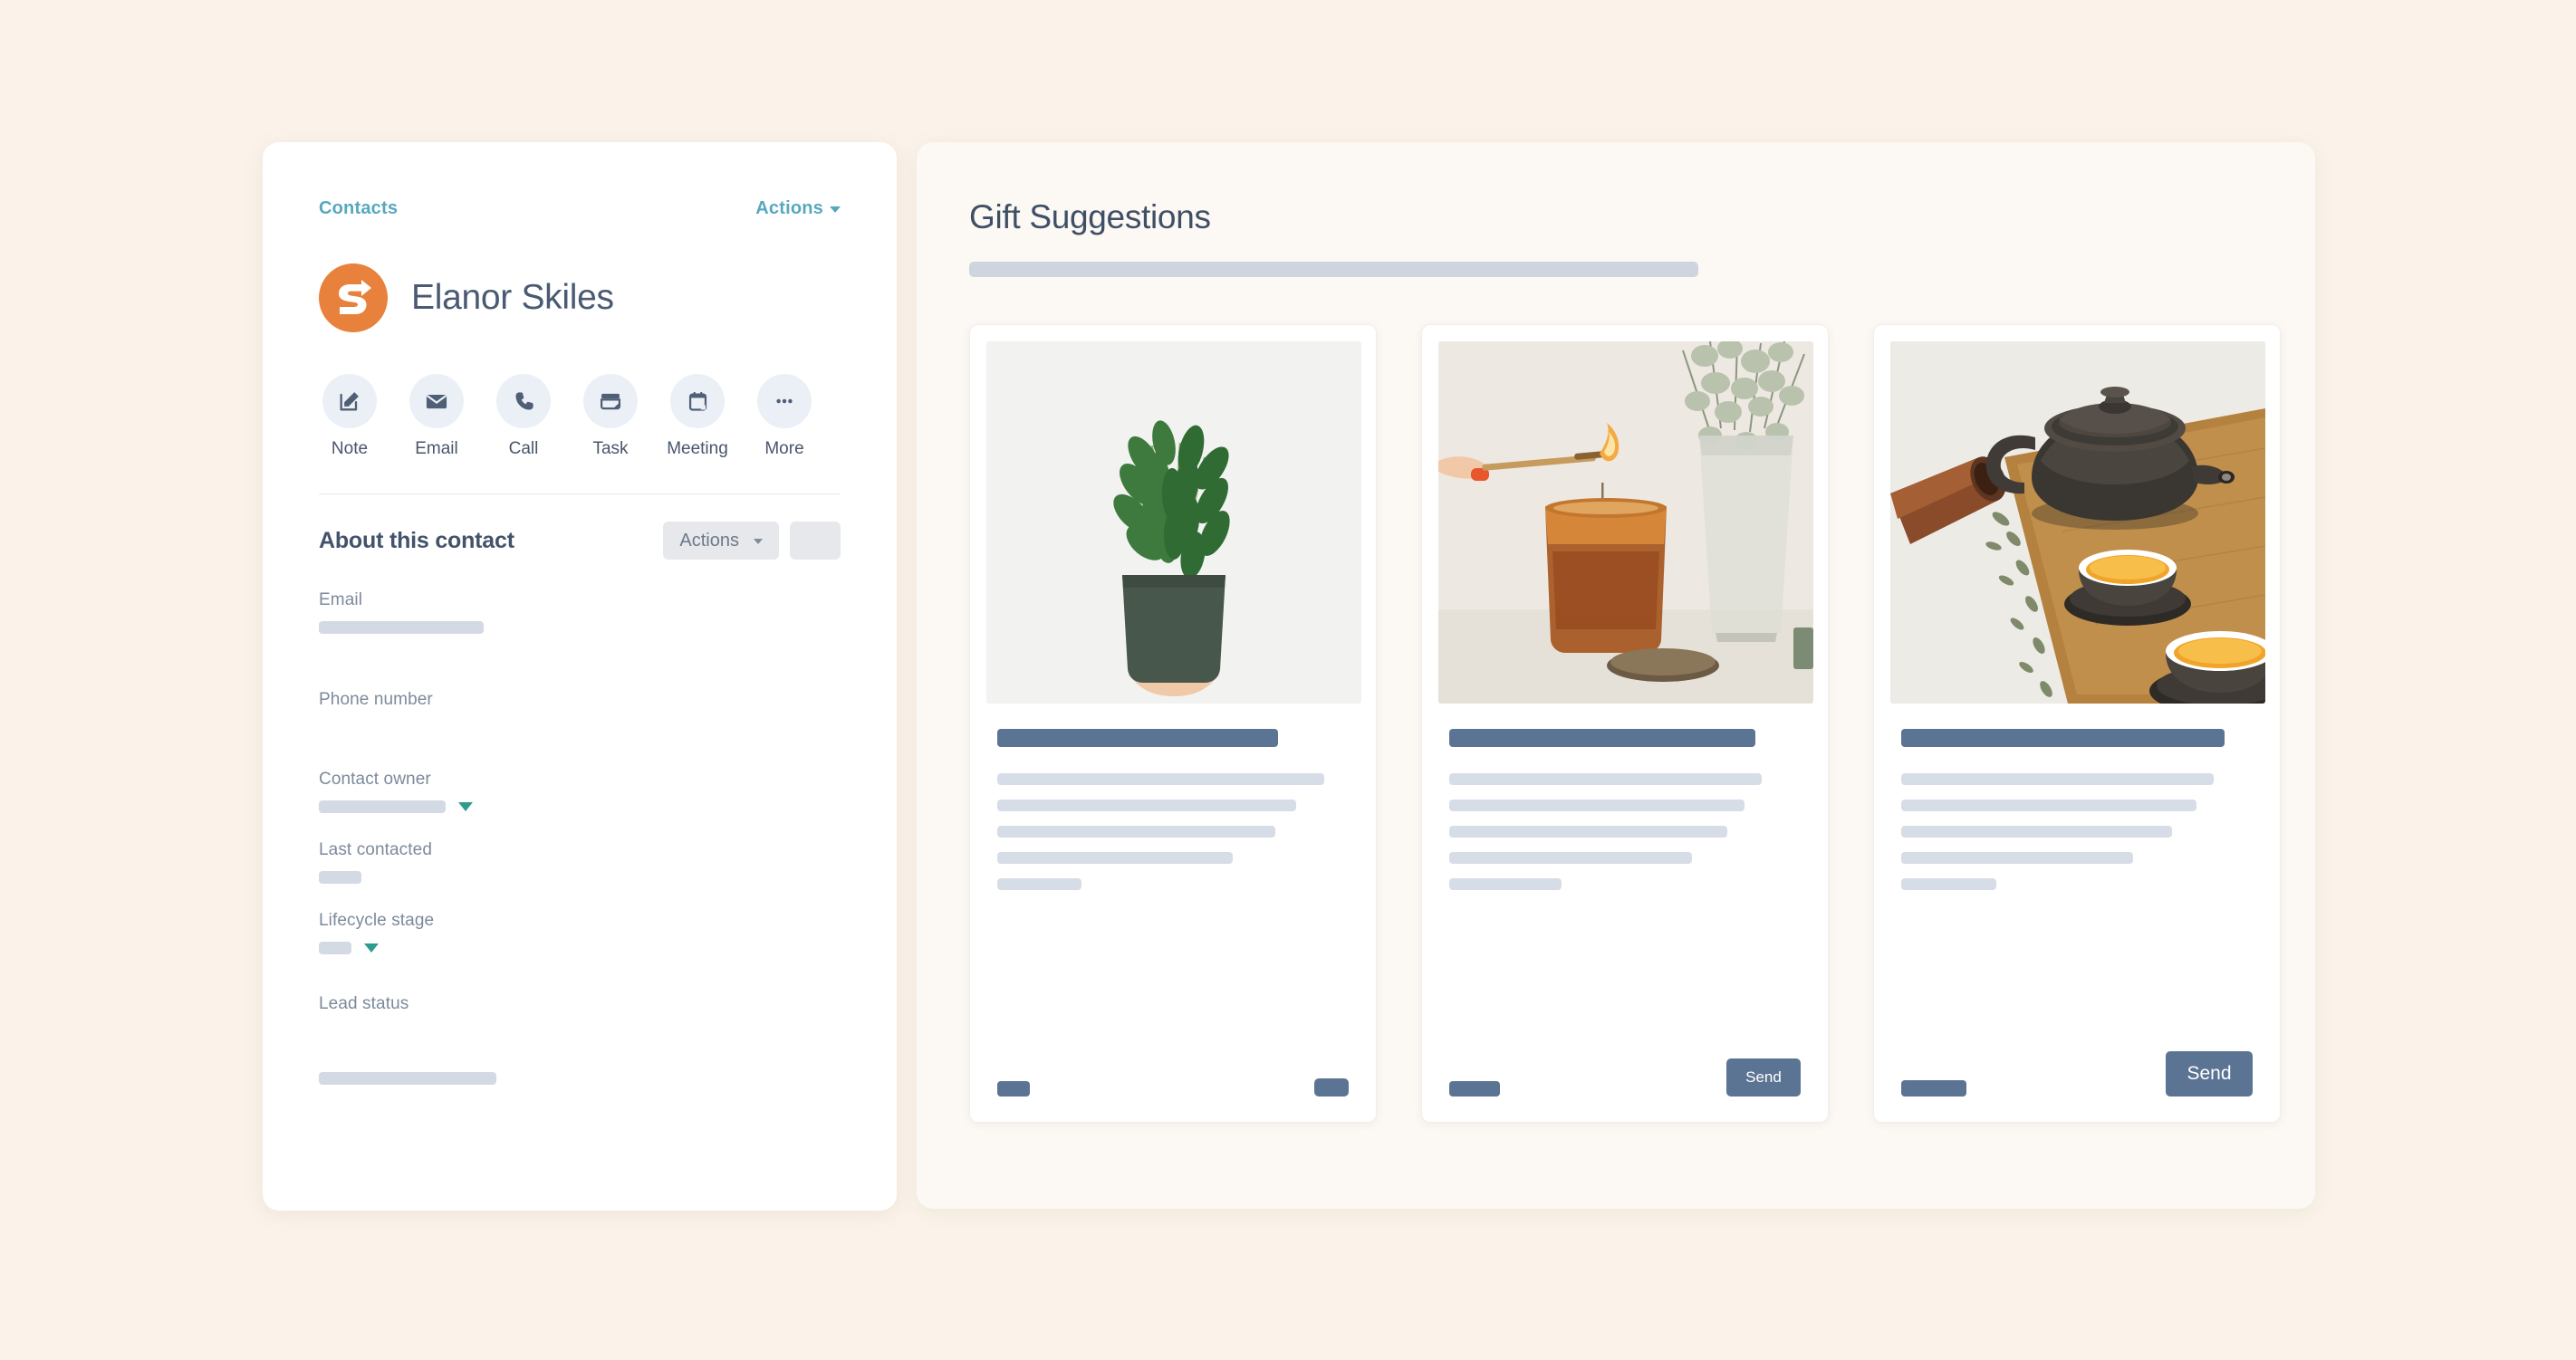 The width and height of the screenshot is (2576, 1360). I want to click on field-lead-status: Lead status, so click(580, 1004).